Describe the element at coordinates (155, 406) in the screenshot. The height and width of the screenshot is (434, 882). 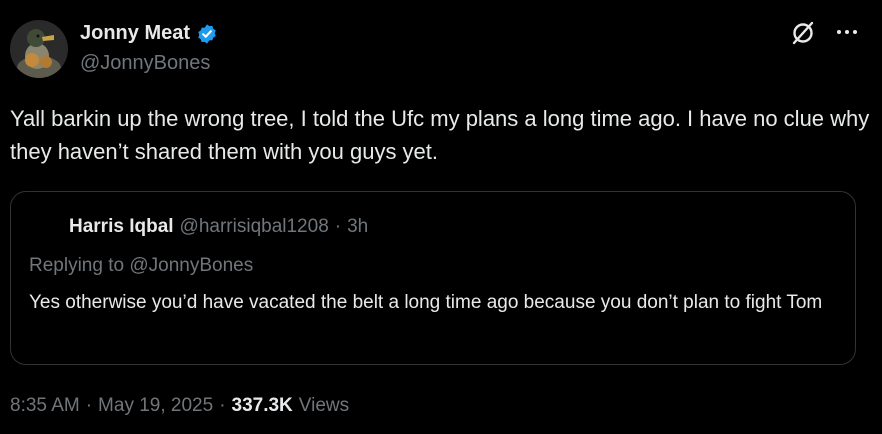
I see `post-date: May 19, 2025` at that location.